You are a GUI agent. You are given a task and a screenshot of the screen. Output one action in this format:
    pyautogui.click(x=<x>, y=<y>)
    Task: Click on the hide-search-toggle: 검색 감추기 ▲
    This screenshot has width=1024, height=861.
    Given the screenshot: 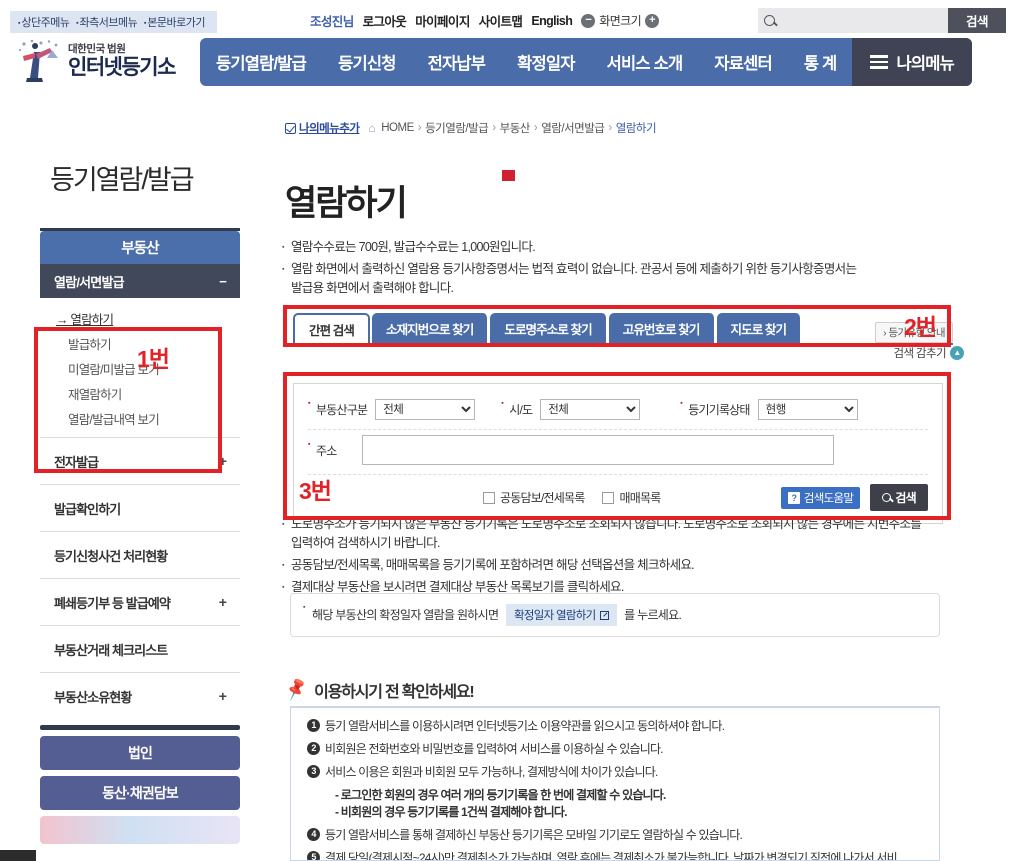 What is the action you would take?
    pyautogui.click(x=929, y=353)
    